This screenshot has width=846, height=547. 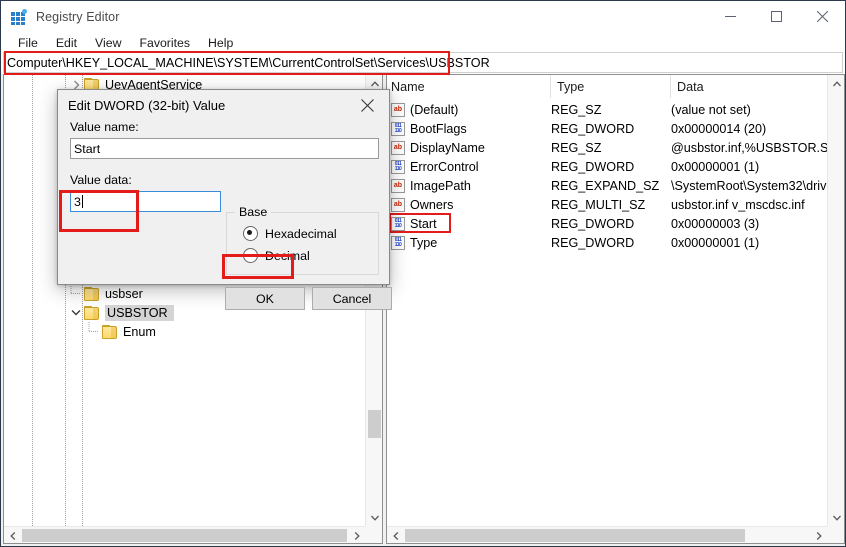 What do you see at coordinates (607, 109) in the screenshot?
I see `value-row: ab (Default) REG_SZ (value not set)` at bounding box center [607, 109].